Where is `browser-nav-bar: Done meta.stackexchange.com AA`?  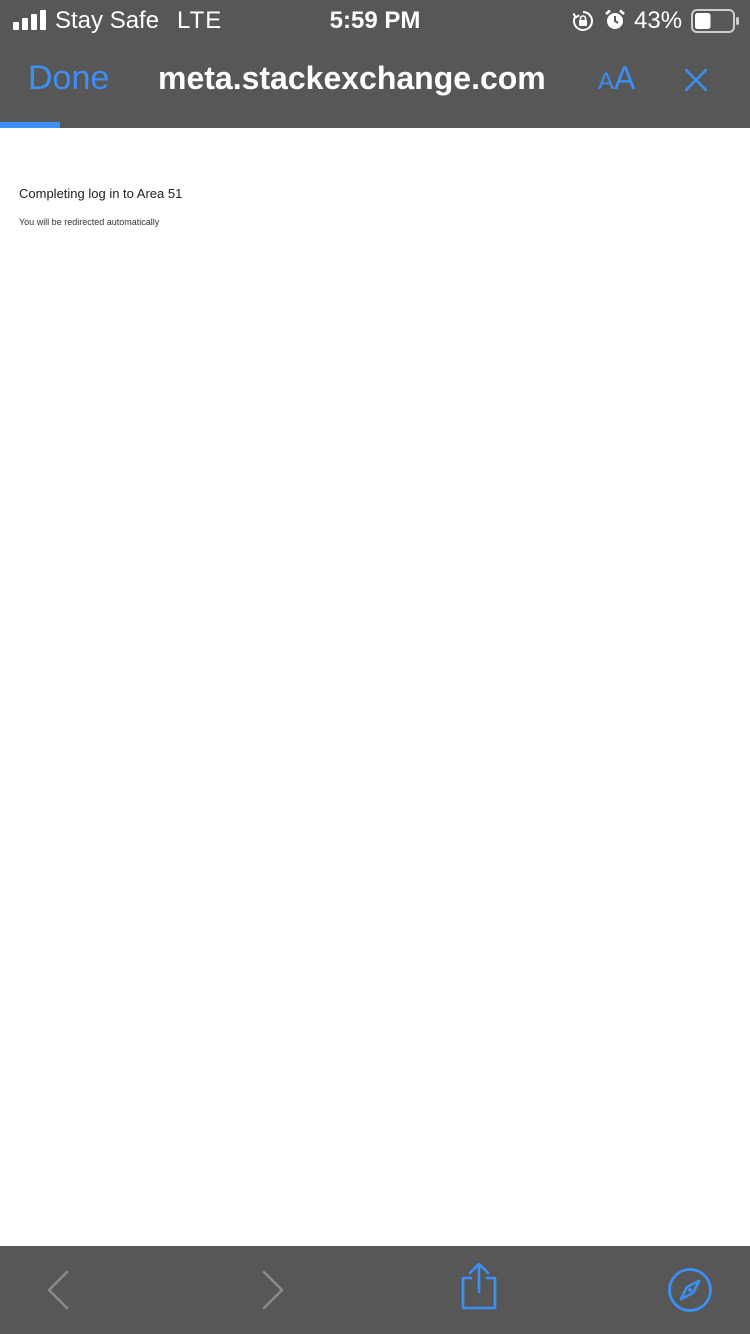
browser-nav-bar: Done meta.stackexchange.com AA is located at coordinates (375, 84).